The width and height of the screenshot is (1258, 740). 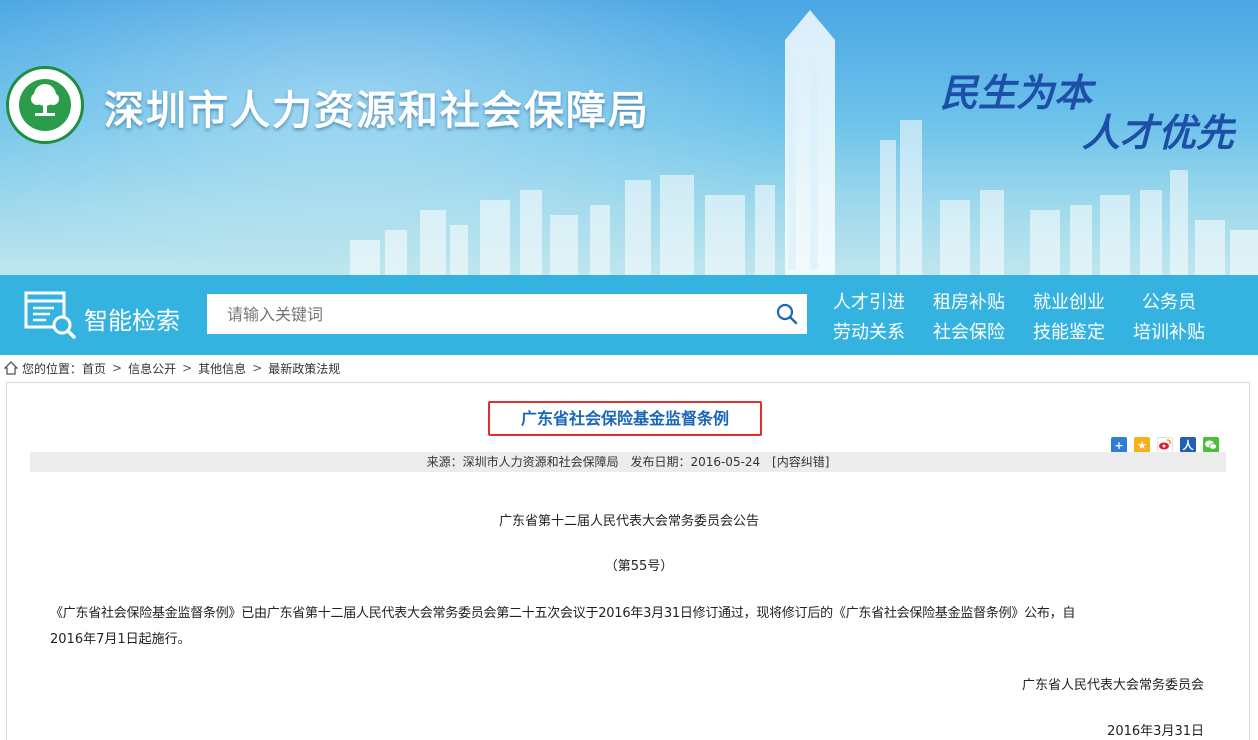 What do you see at coordinates (50, 315) in the screenshot?
I see `document-search-icon` at bounding box center [50, 315].